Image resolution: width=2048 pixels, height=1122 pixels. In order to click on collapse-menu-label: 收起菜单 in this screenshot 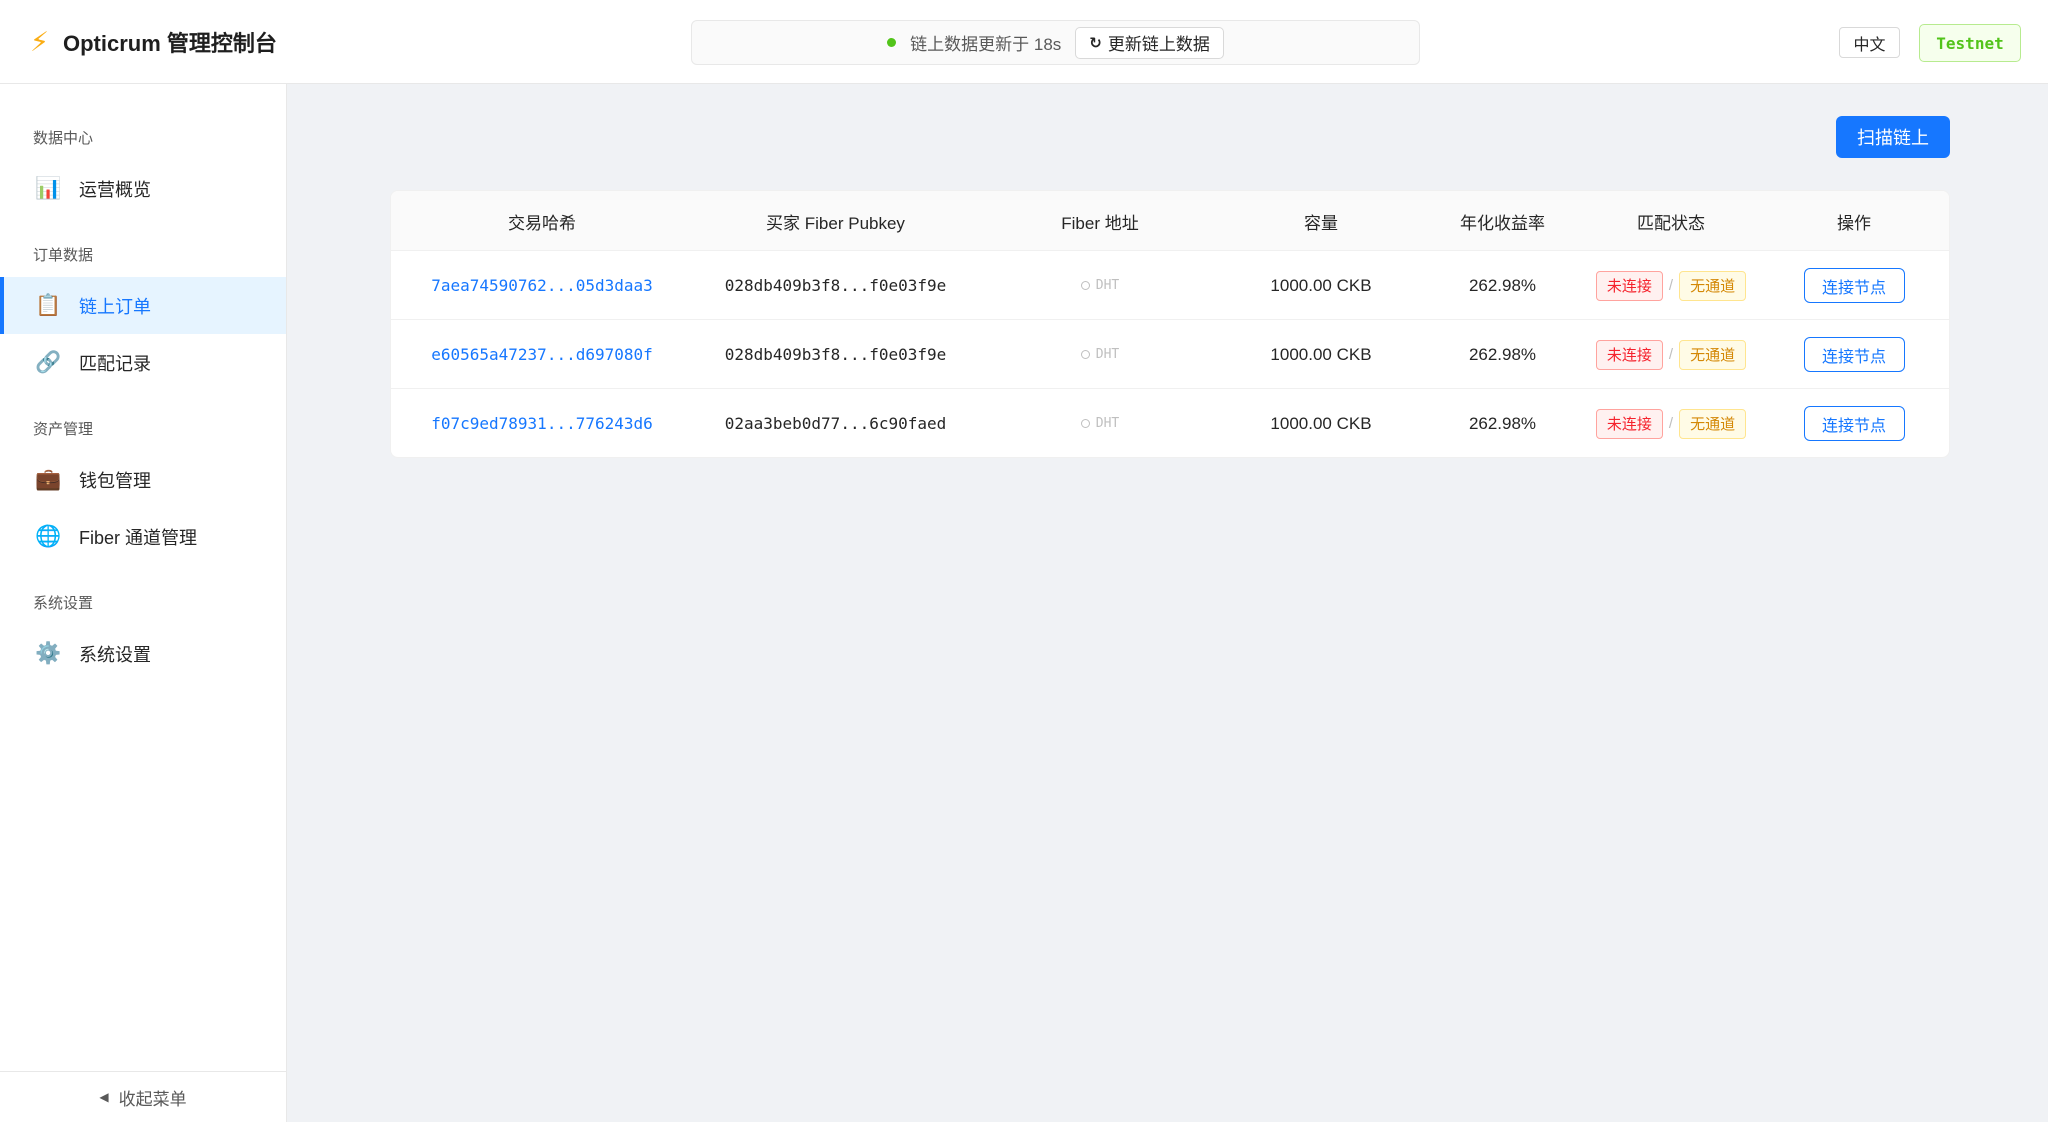, I will do `click(152, 1099)`.